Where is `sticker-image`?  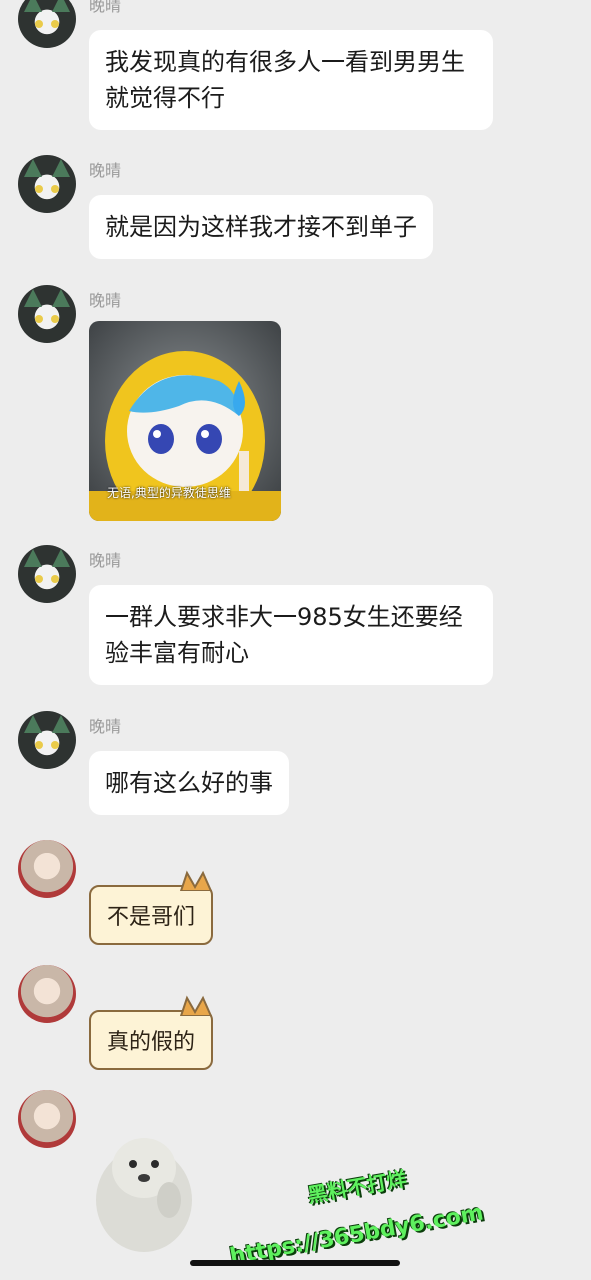 sticker-image is located at coordinates (144, 1192).